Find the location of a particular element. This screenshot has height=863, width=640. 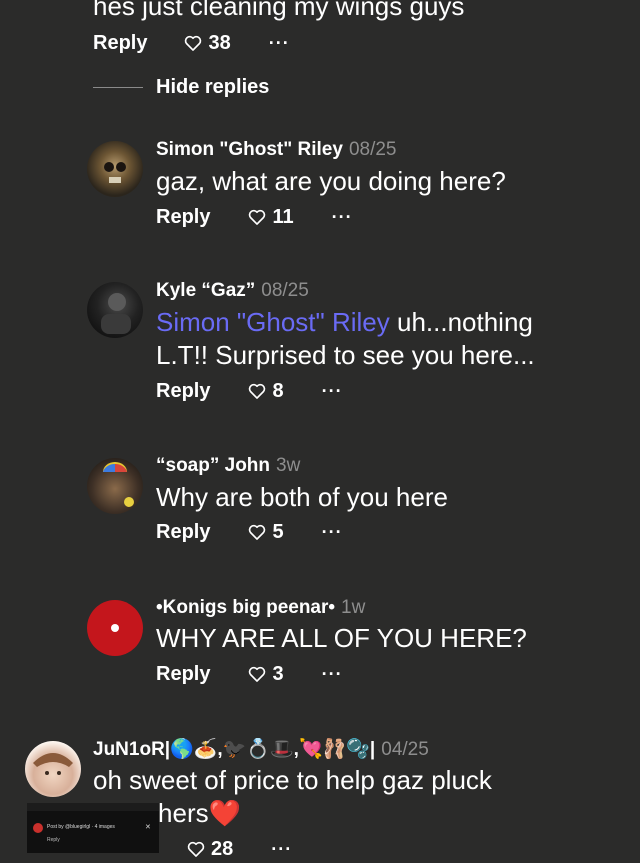

author-name: •Konigs big peenar• is located at coordinates (245, 607).